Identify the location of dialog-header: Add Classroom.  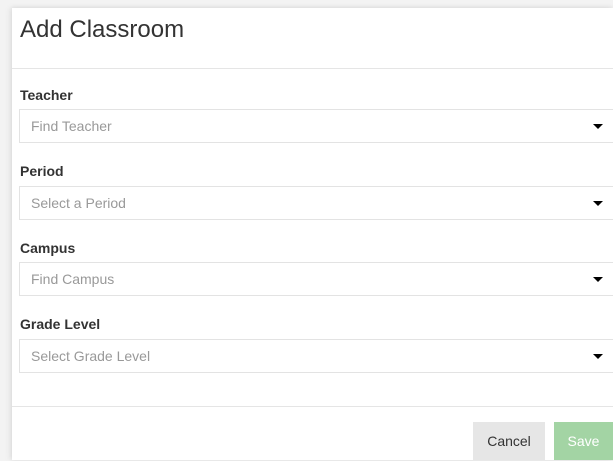
(312, 38).